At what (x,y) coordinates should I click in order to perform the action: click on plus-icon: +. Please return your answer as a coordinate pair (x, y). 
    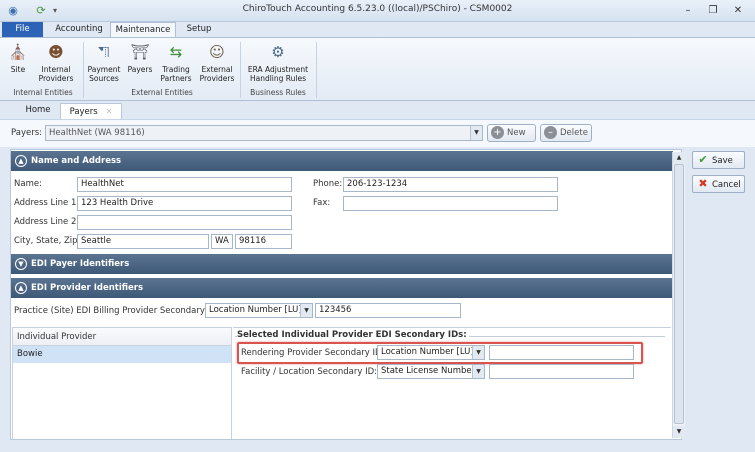
    Looking at the image, I should click on (497, 132).